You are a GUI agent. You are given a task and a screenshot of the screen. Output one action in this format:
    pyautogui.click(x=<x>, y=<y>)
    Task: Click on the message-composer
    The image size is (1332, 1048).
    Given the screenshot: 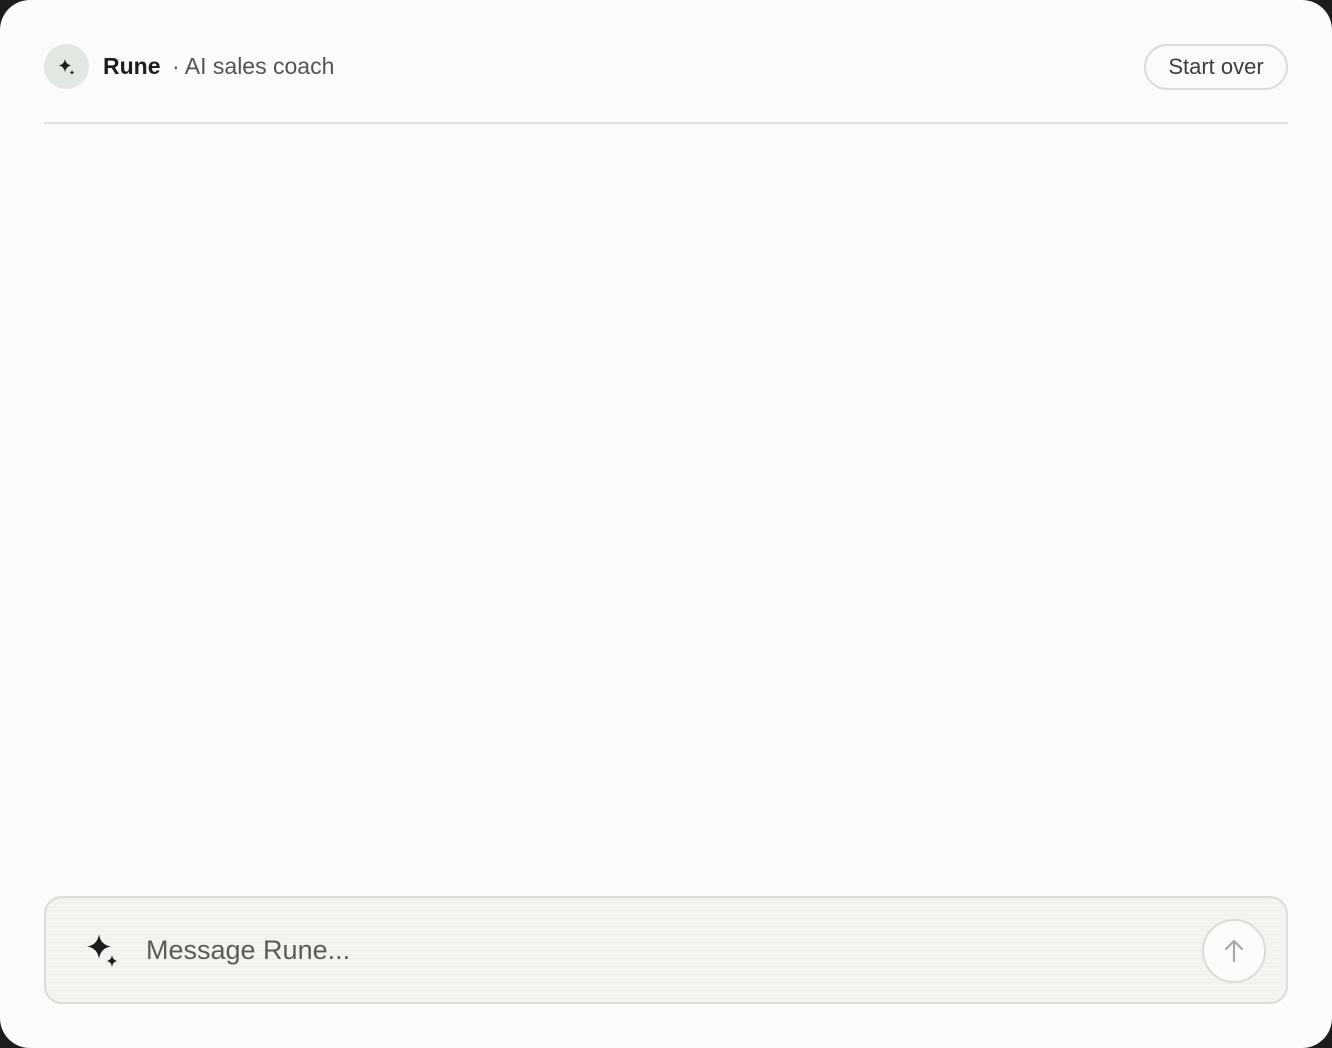 What is the action you would take?
    pyautogui.click(x=666, y=950)
    